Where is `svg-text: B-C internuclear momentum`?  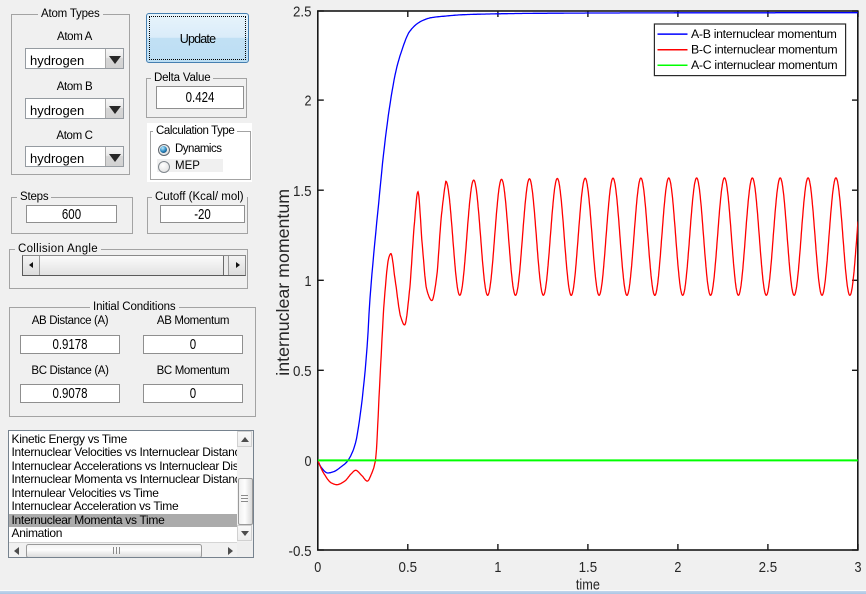 svg-text: B-C internuclear momentum is located at coordinates (764, 50).